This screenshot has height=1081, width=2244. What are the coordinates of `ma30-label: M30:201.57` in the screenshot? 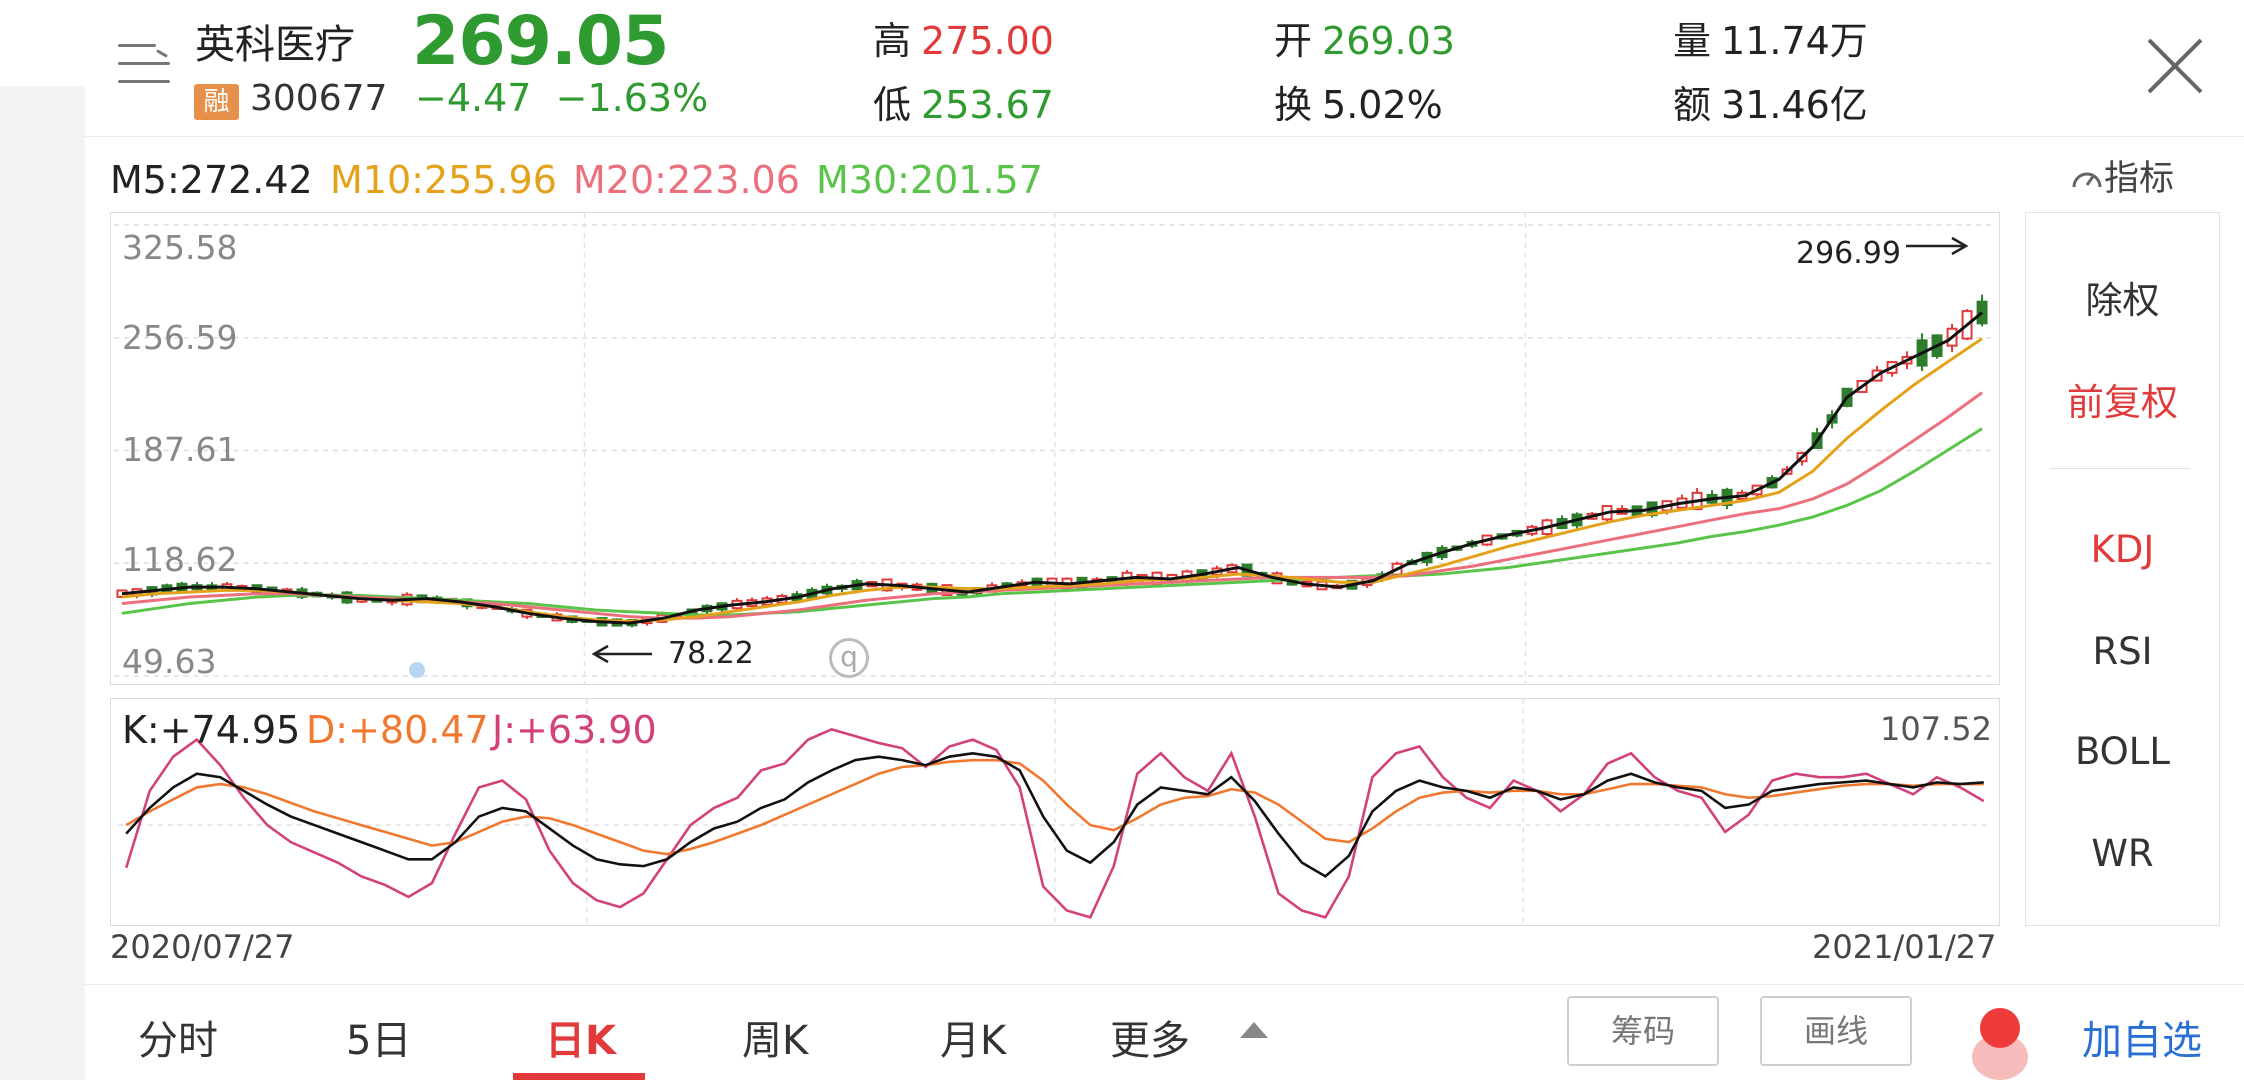 It's located at (929, 180).